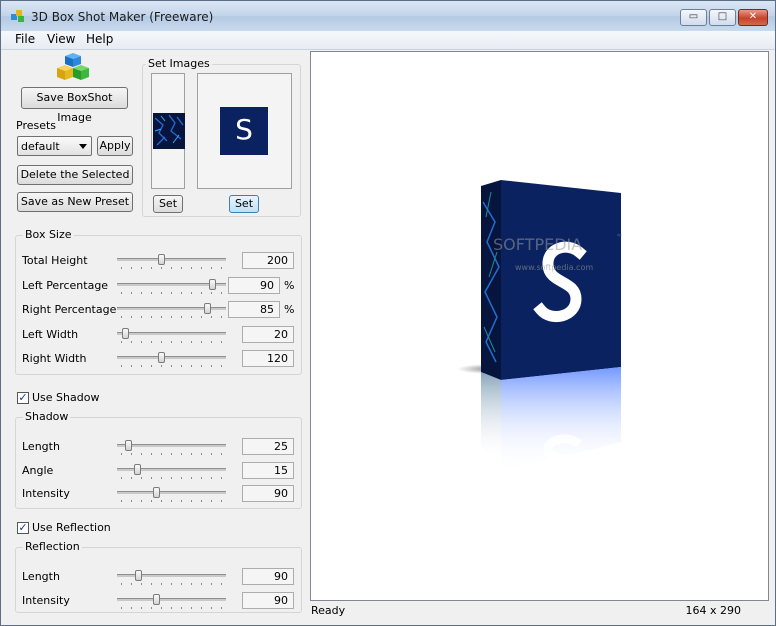 Image resolution: width=776 pixels, height=626 pixels. Describe the element at coordinates (66, 397) in the screenshot. I see `use-shadow-label: Use Shadow` at that location.